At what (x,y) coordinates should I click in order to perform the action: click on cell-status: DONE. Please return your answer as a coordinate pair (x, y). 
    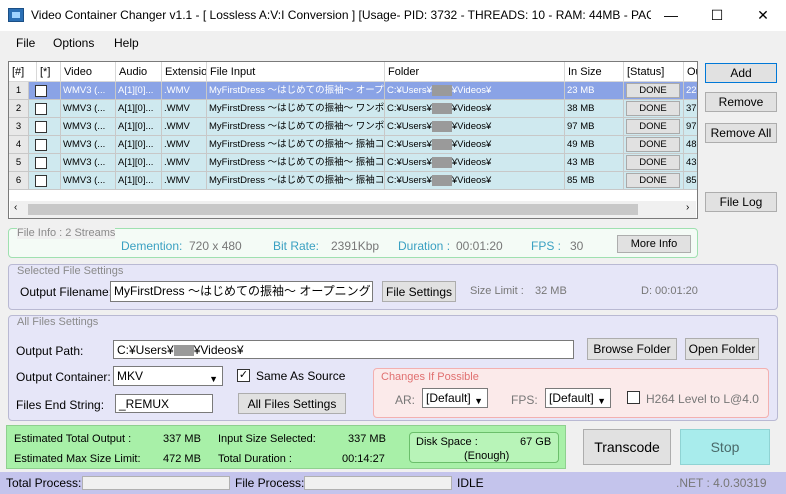
    Looking at the image, I should click on (654, 109).